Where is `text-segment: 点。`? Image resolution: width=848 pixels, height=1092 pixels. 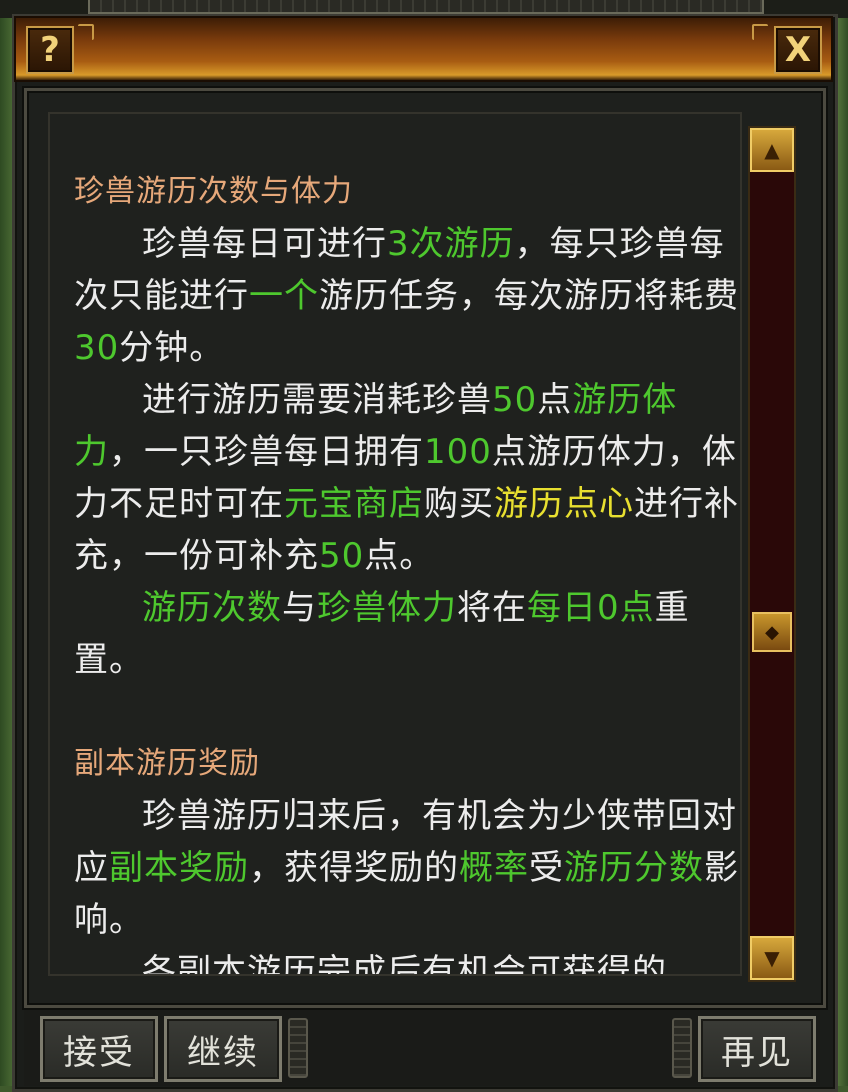
text-segment: 点。 is located at coordinates (399, 556).